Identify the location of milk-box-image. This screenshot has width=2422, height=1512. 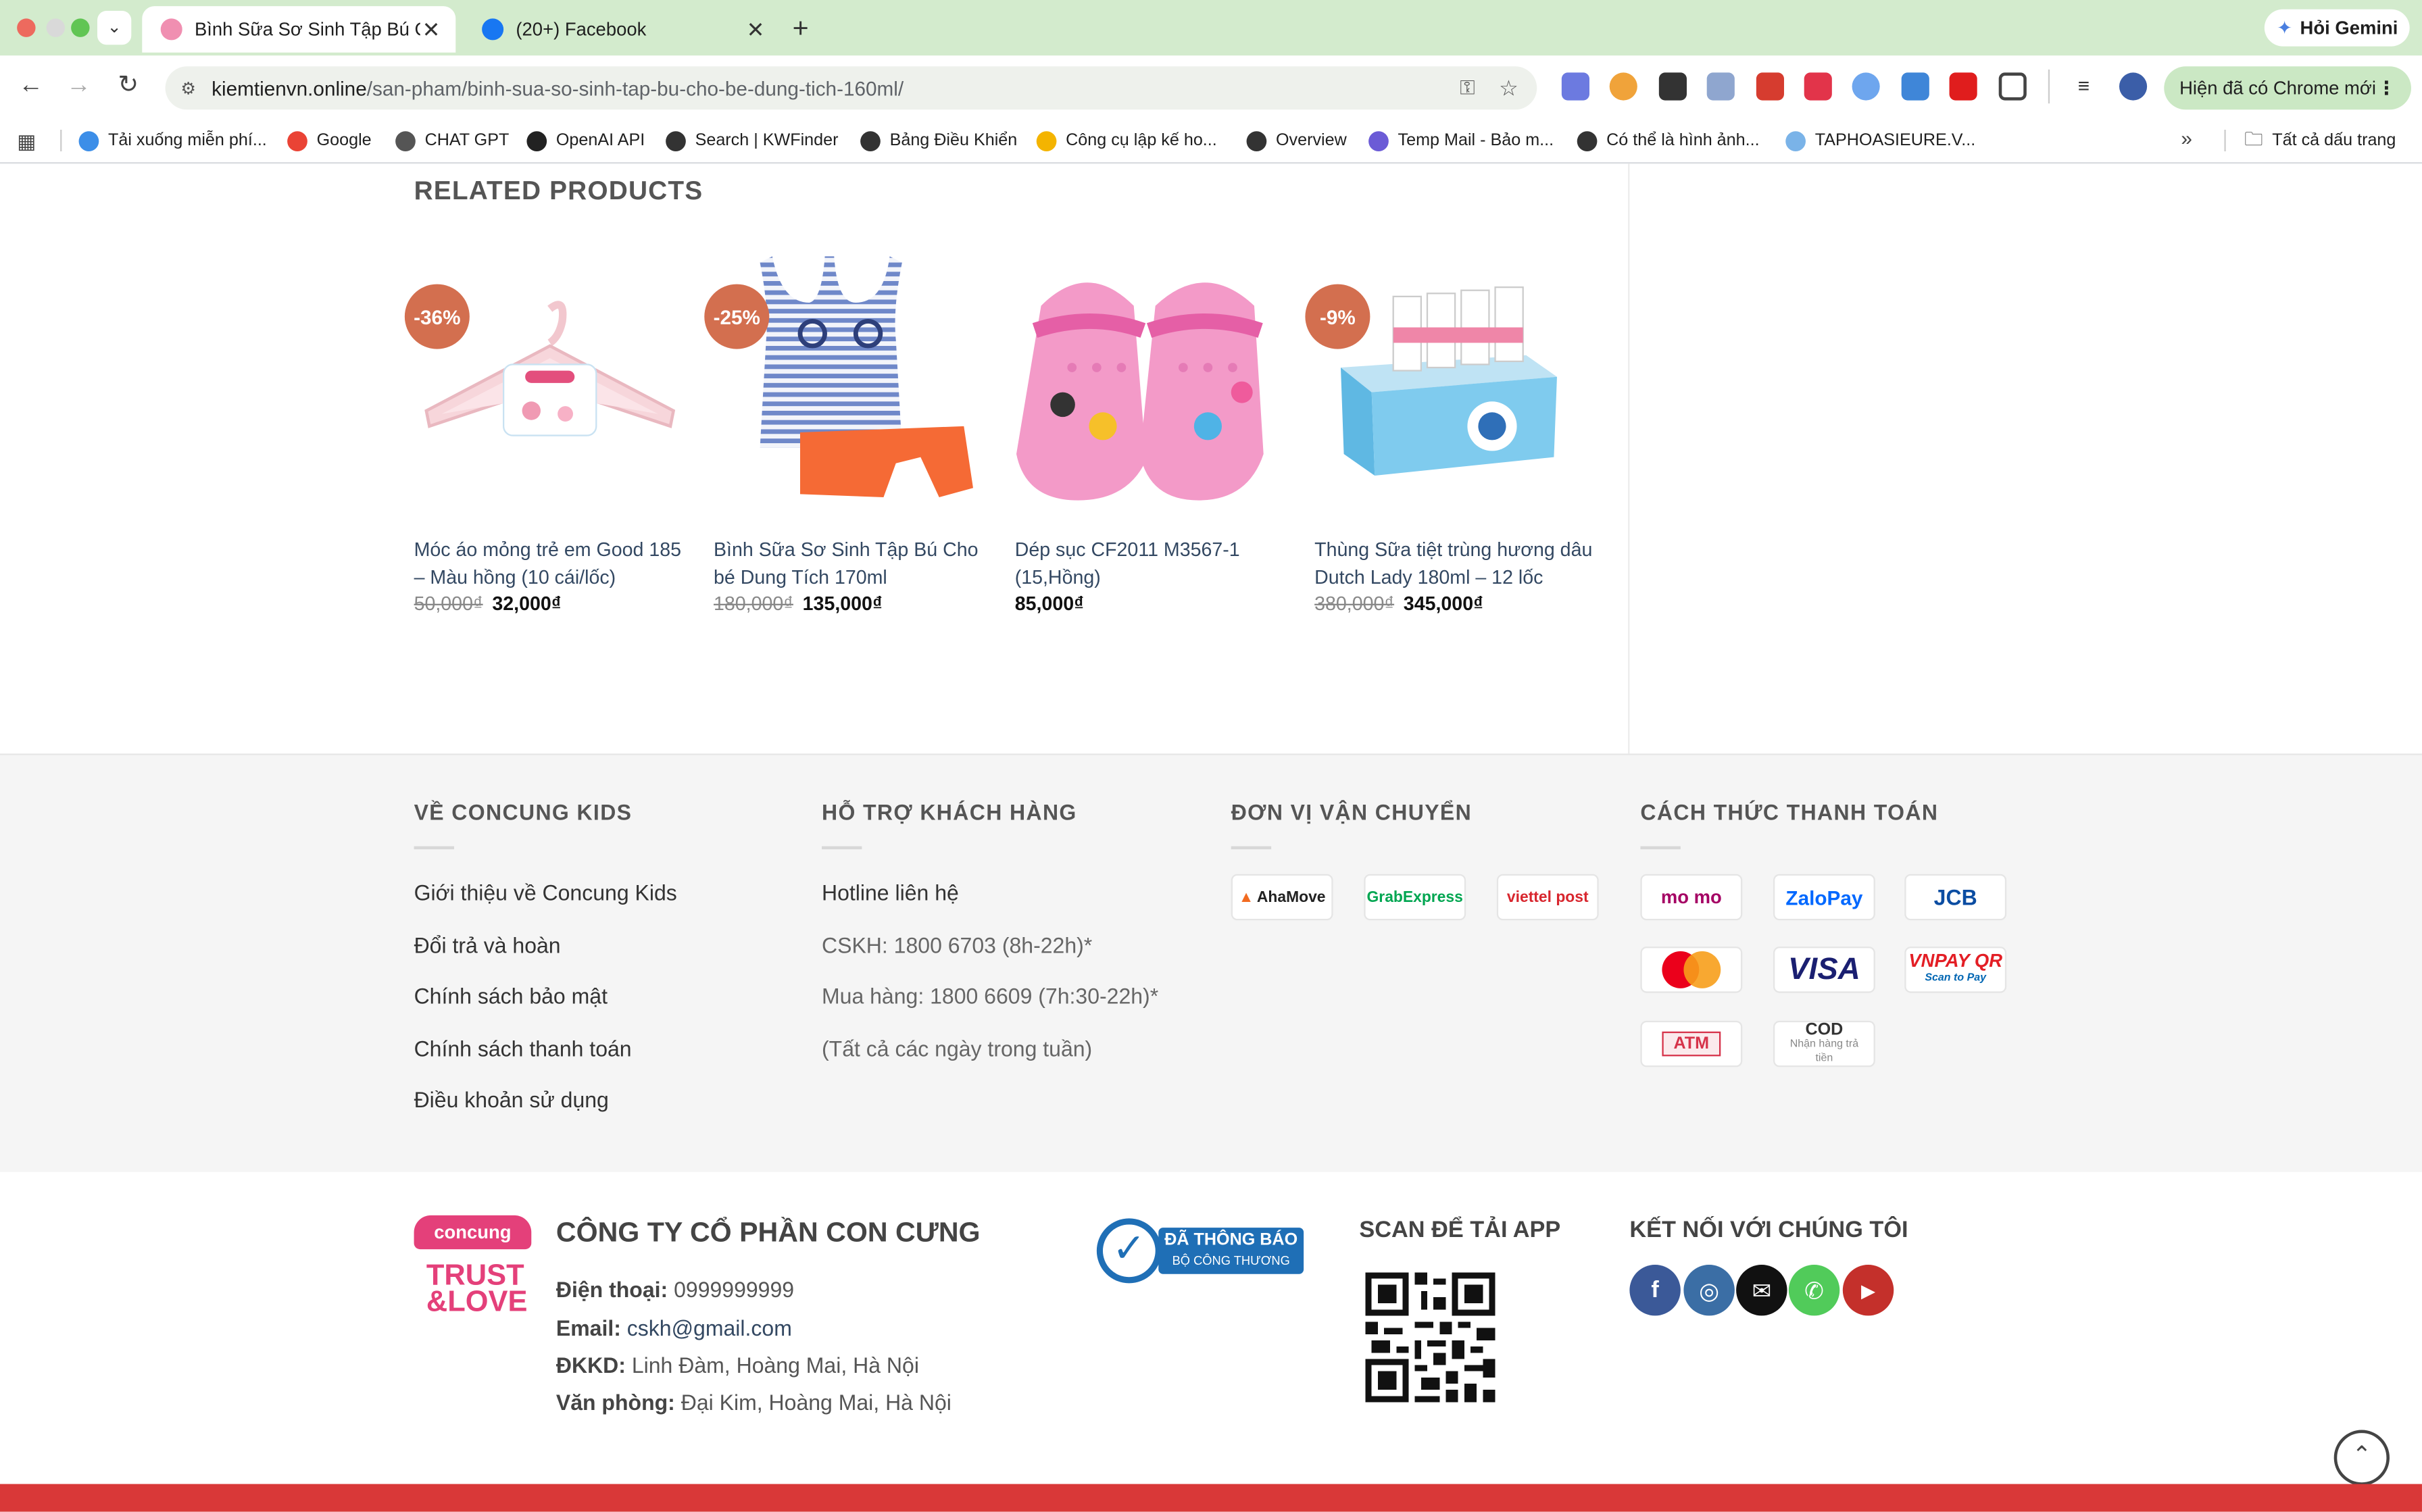
(1448, 381).